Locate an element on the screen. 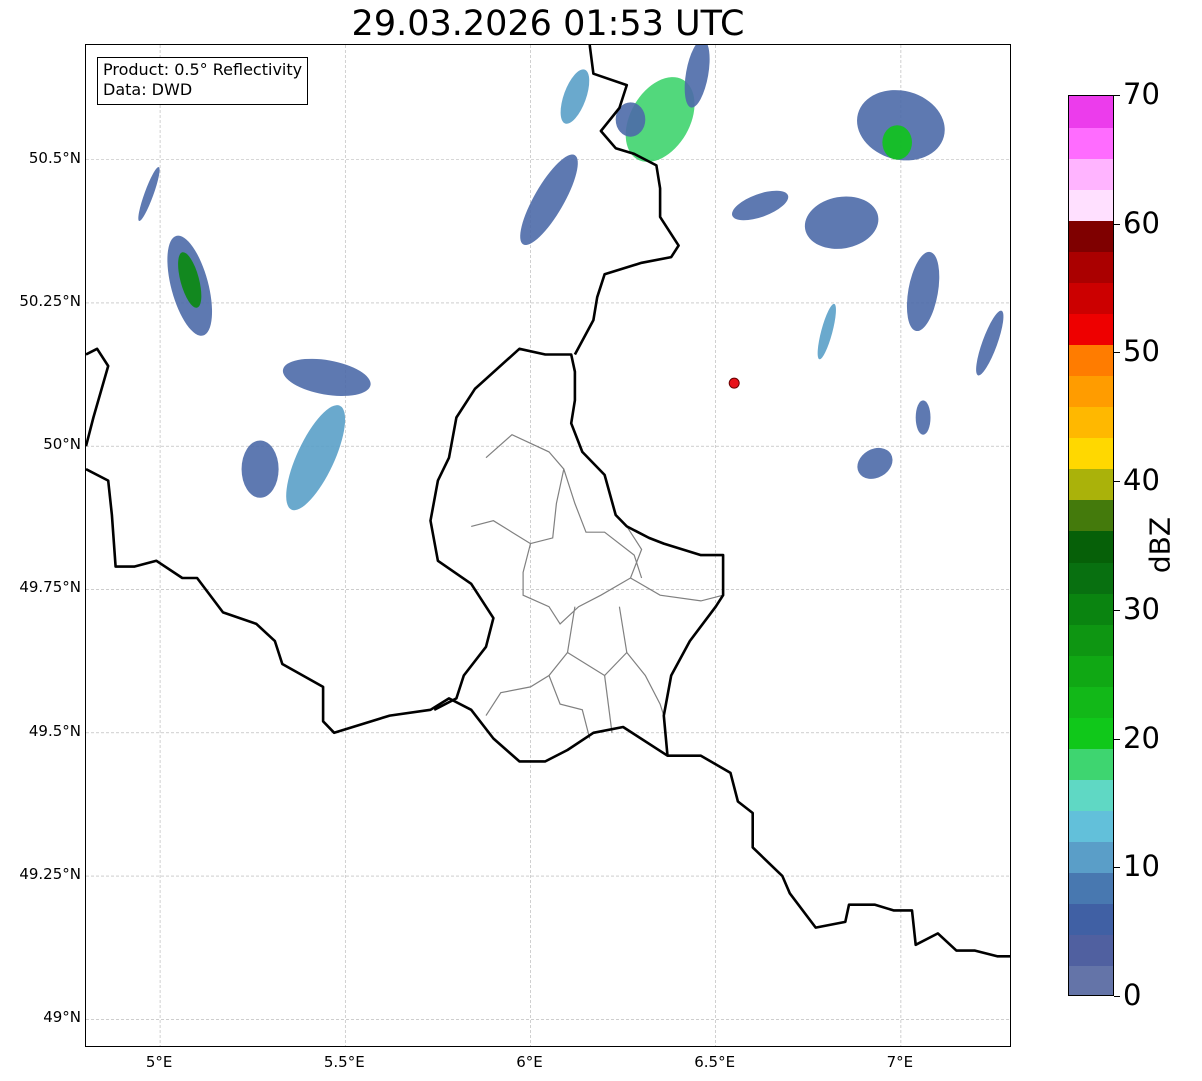 Image resolution: width=1202 pixels, height=1081 pixels. lon-tick-label: 7°E is located at coordinates (900, 1062).